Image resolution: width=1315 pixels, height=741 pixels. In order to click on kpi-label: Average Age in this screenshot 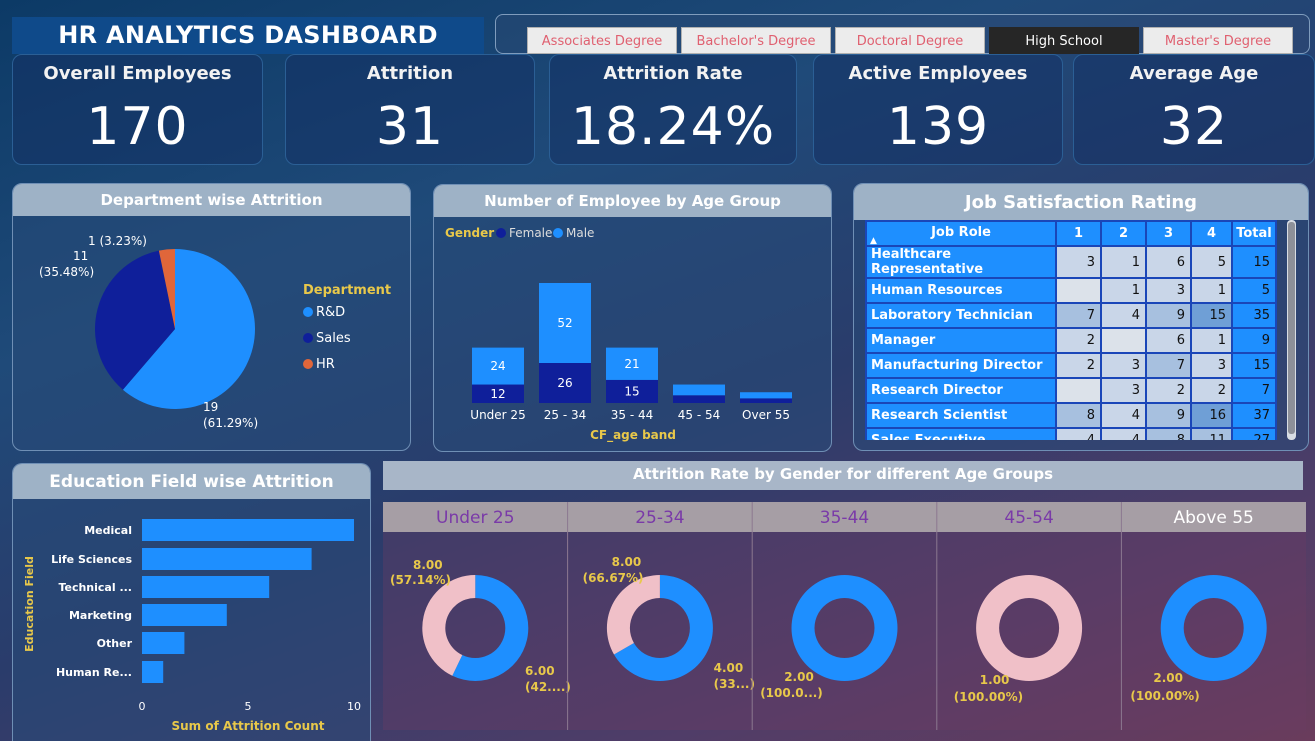, I will do `click(1194, 73)`.